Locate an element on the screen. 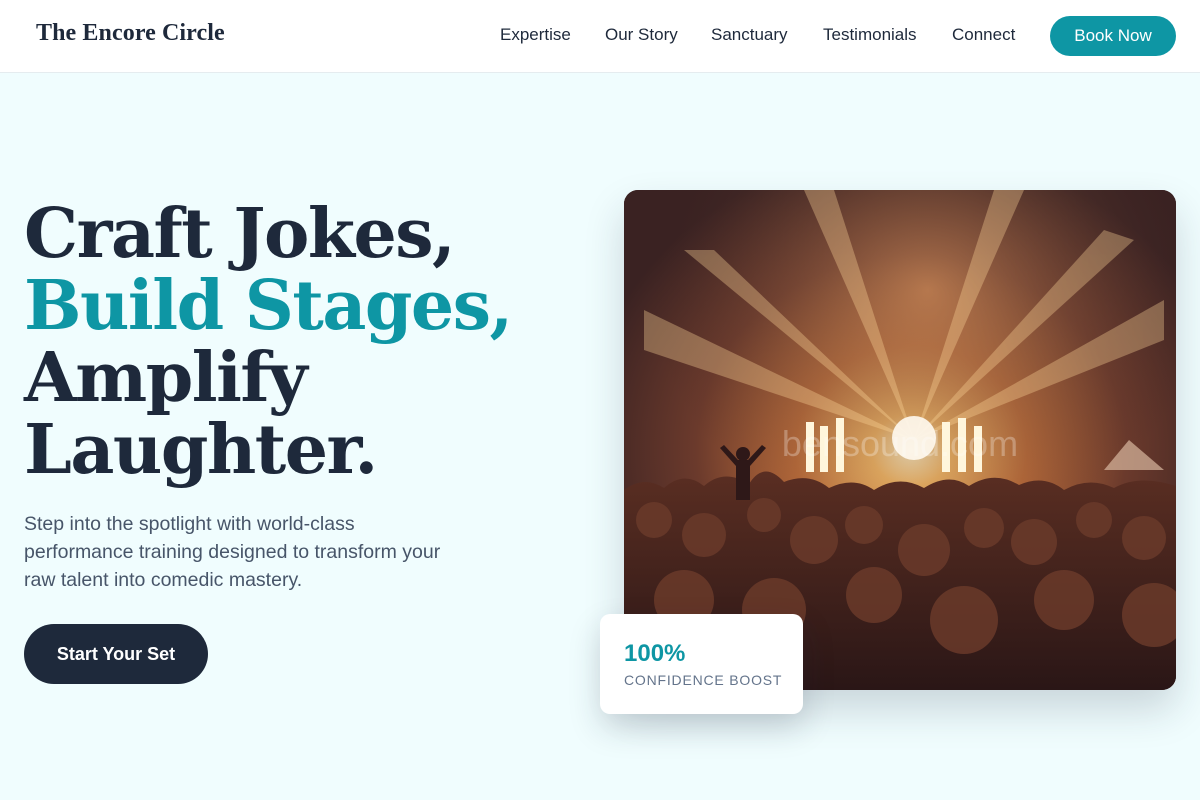 This screenshot has width=1200, height=800. stat-value: 100% is located at coordinates (655, 653).